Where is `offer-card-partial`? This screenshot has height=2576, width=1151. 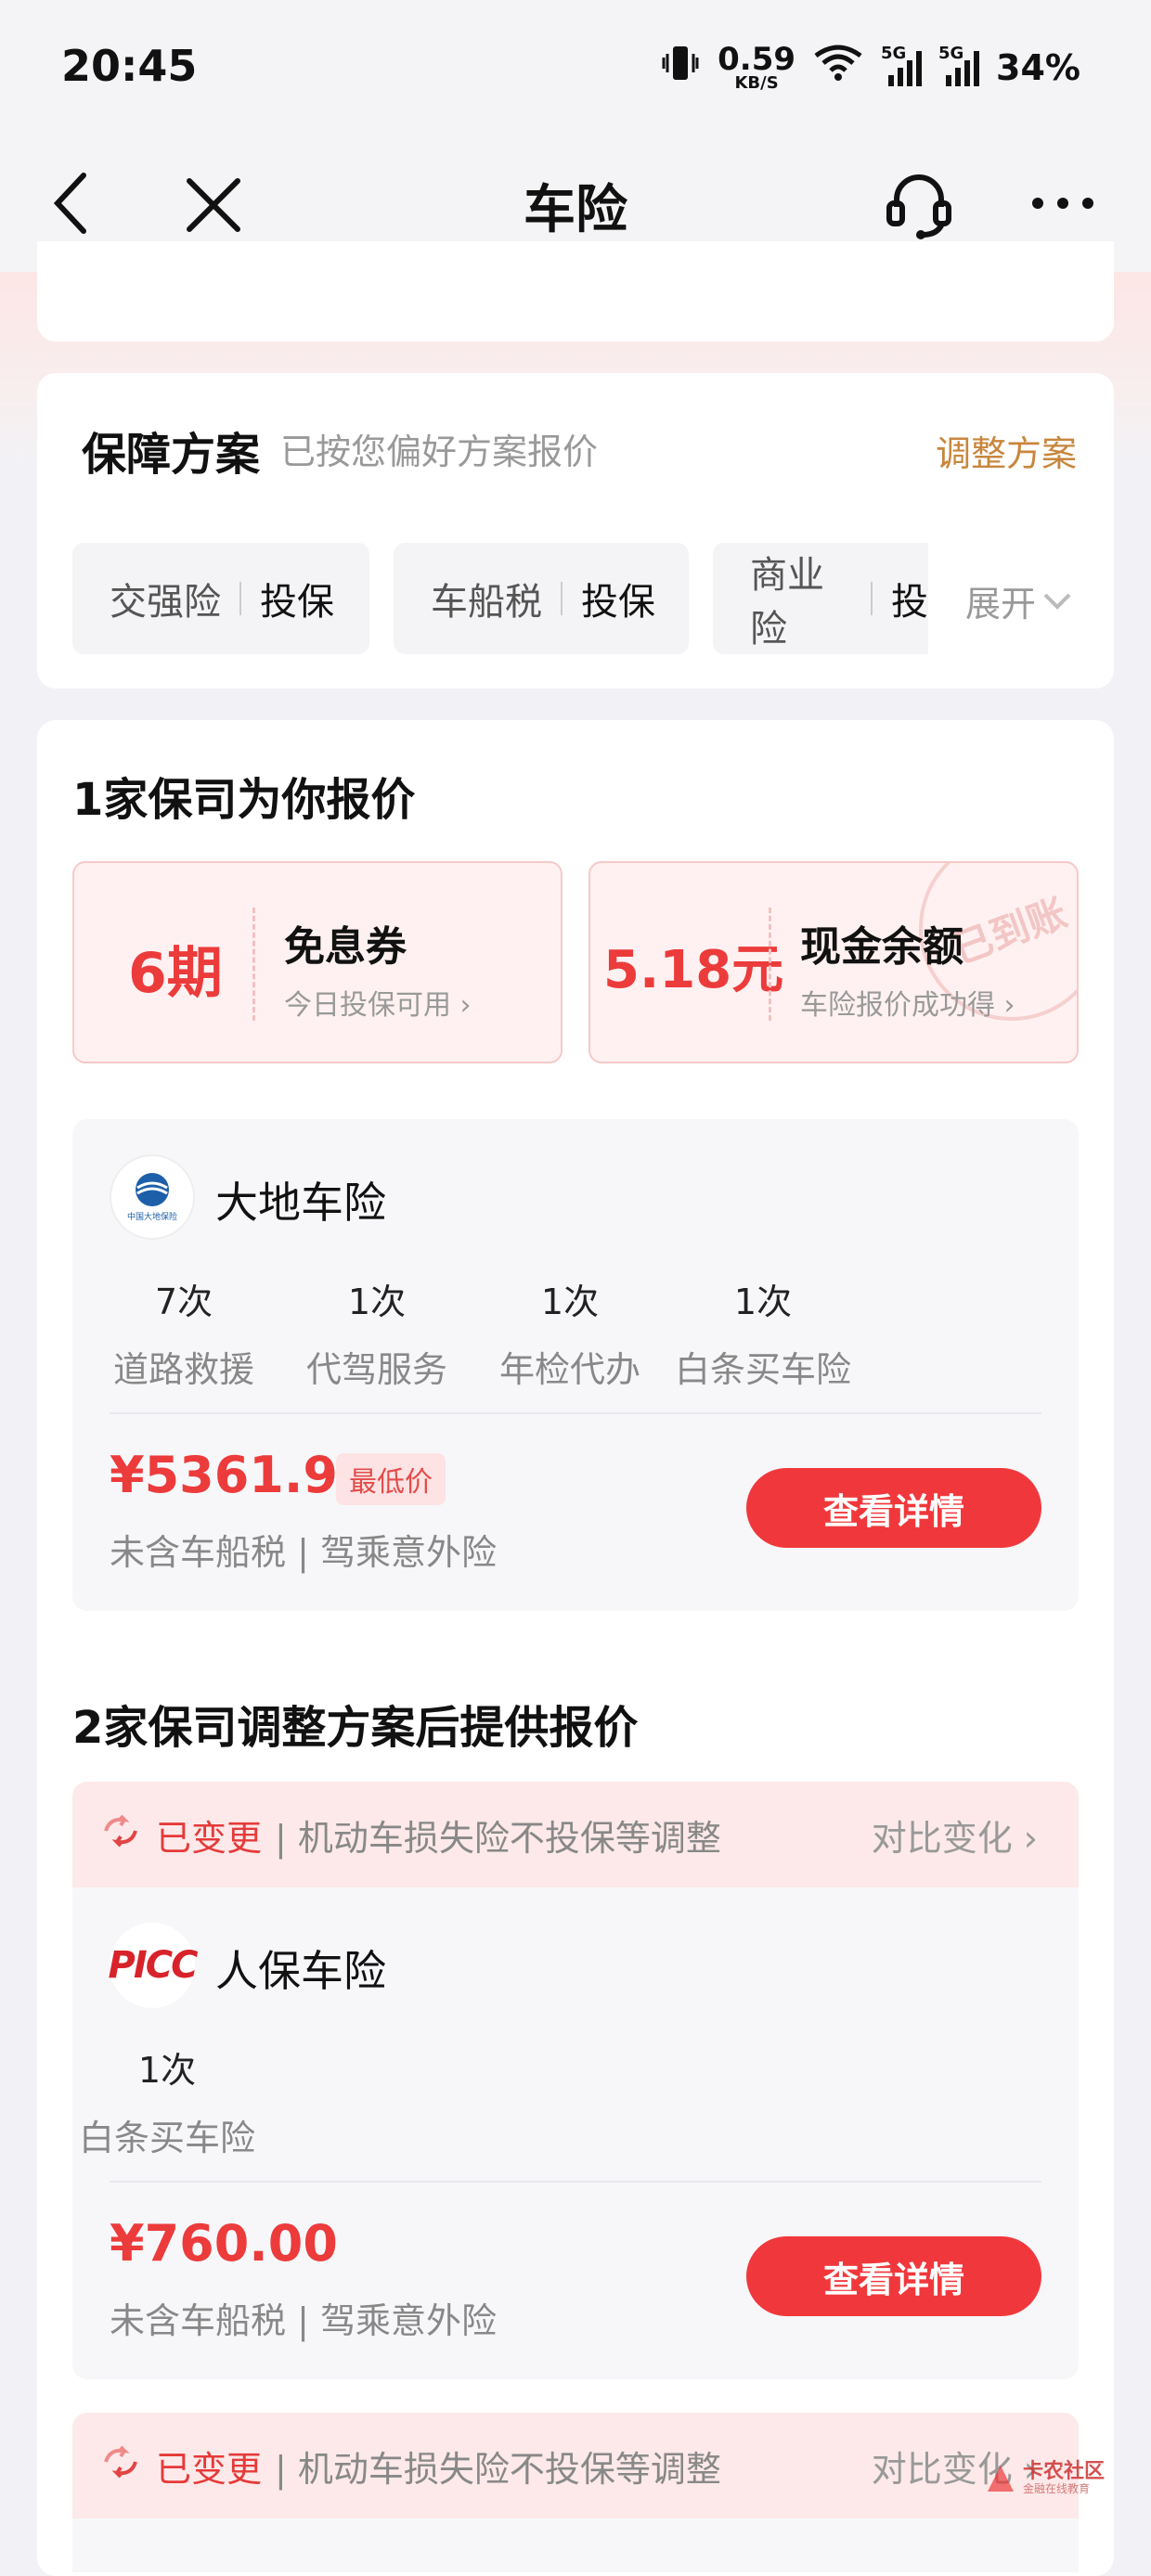
offer-card-partial is located at coordinates (575, 2545).